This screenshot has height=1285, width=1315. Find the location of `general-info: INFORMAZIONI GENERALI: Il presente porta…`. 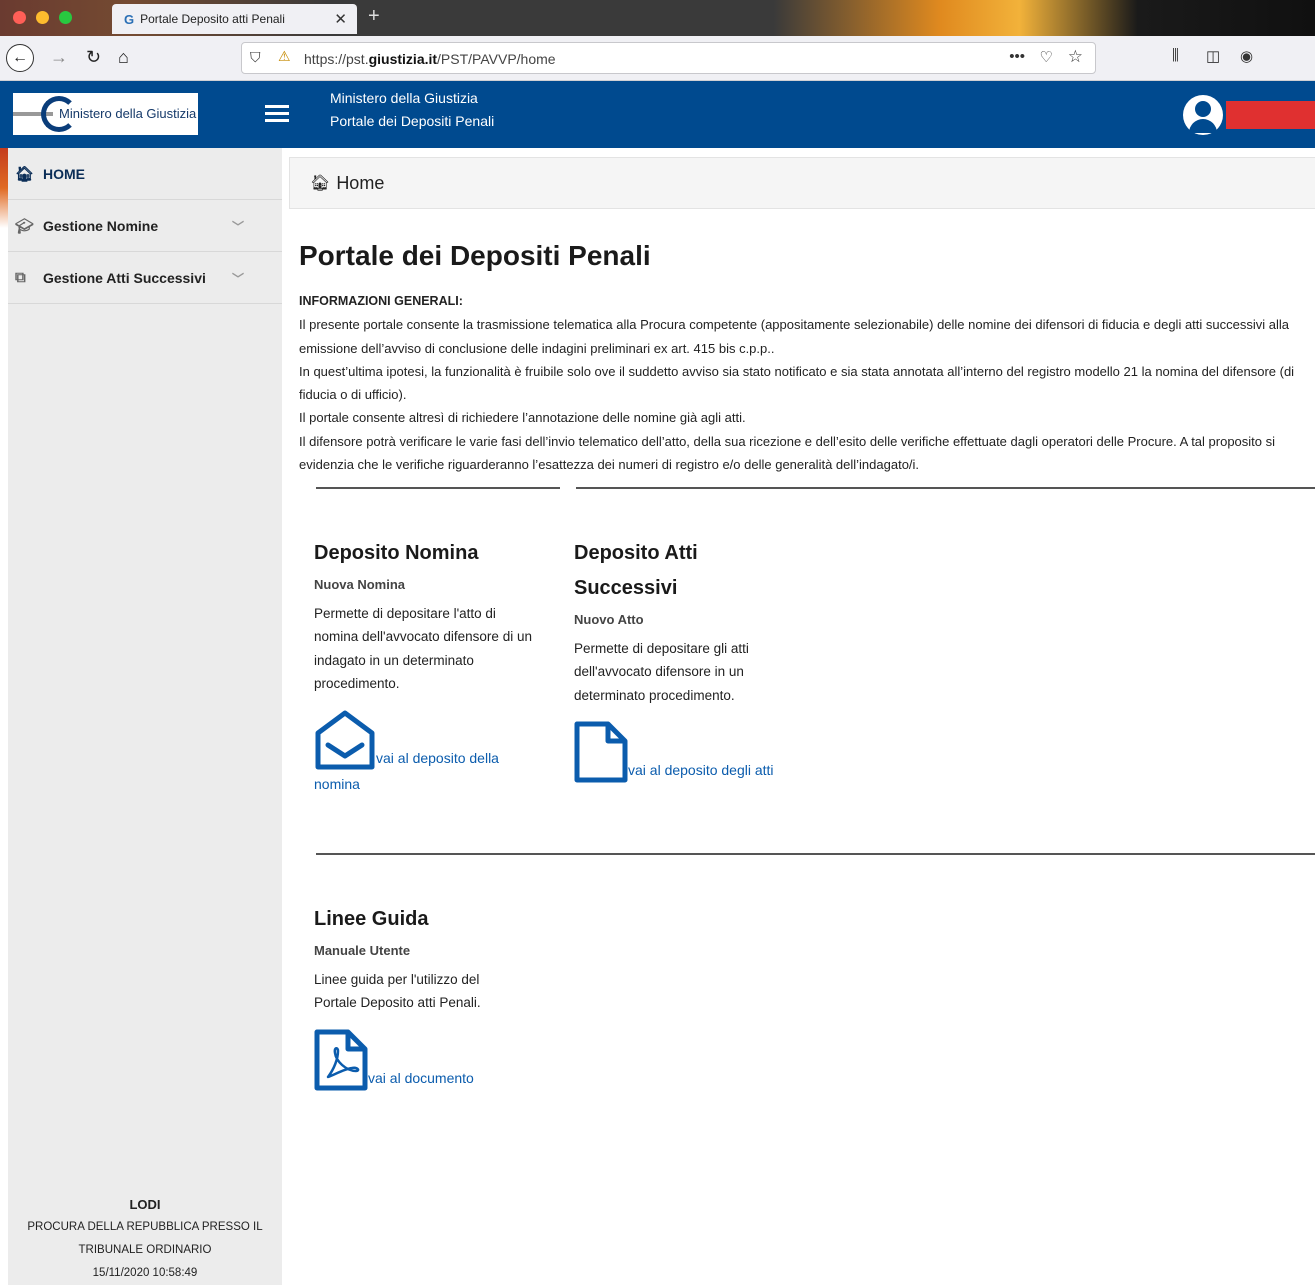

general-info: INFORMAZIONI GENERALI: Il presente porta… is located at coordinates (807, 383).